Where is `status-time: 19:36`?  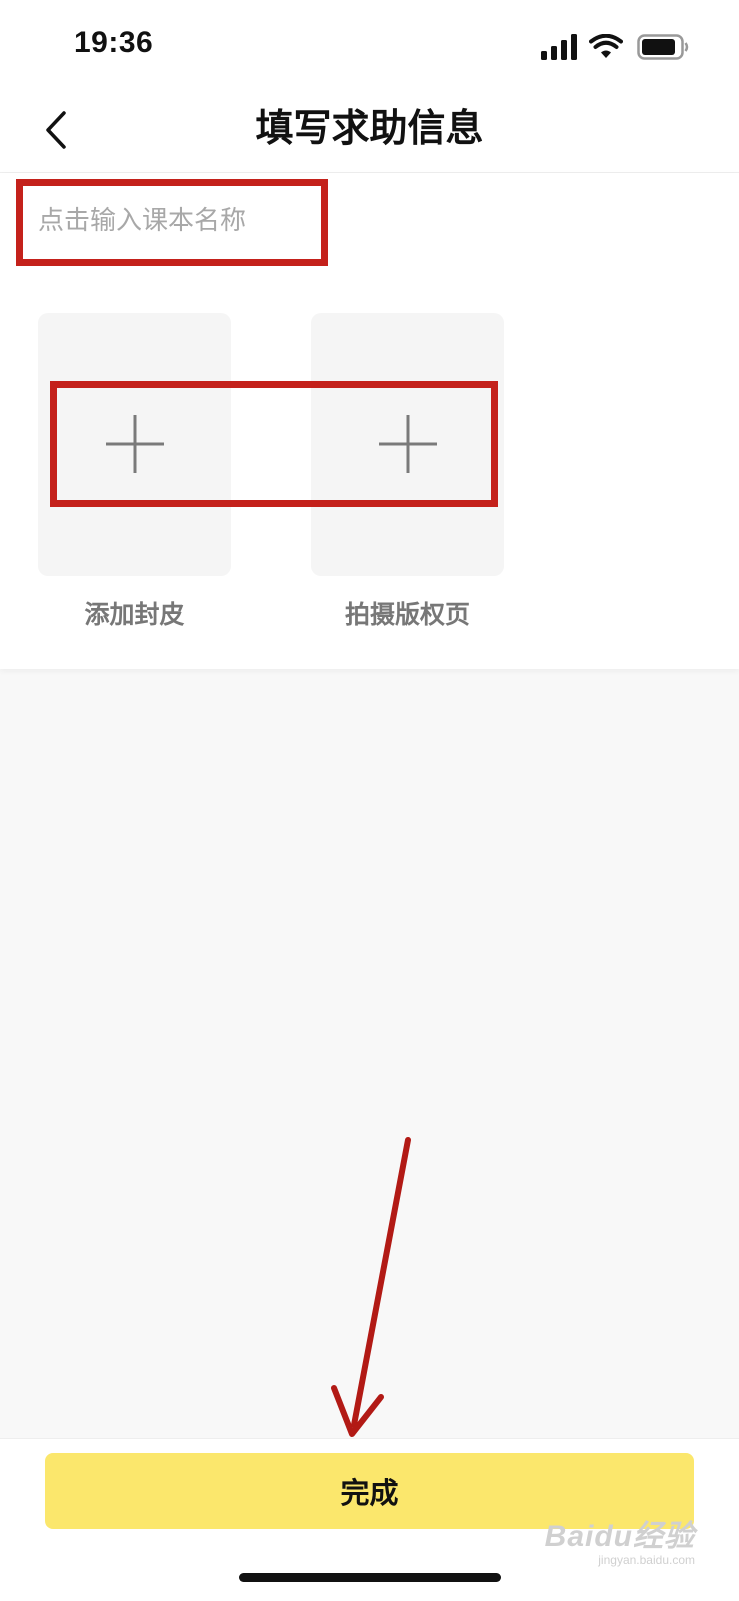
status-time: 19:36 is located at coordinates (114, 42).